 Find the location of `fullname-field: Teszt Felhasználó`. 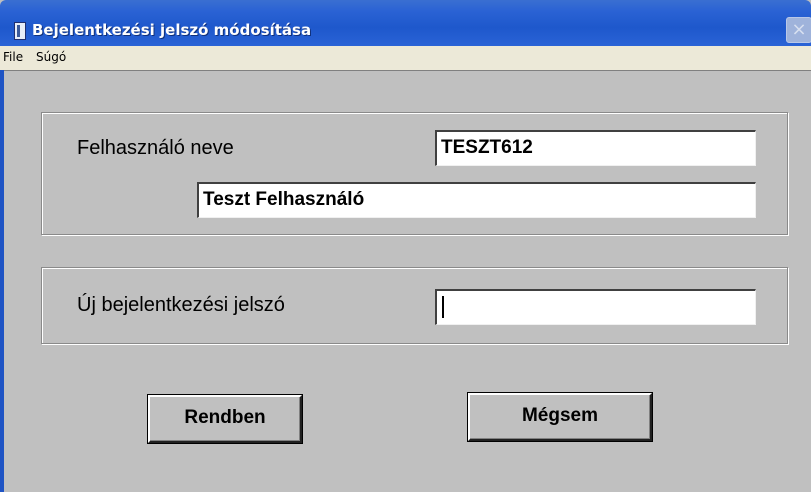

fullname-field: Teszt Felhasználó is located at coordinates (476, 200).